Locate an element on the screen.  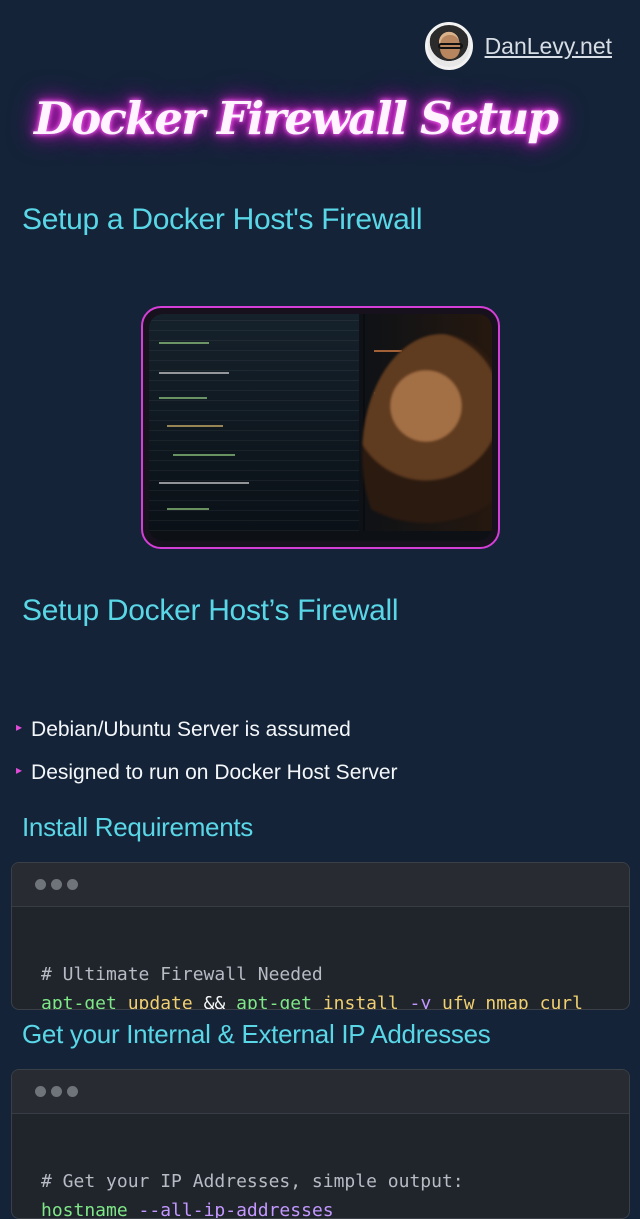
list-item: ▸ Debian/Ubuntu Server is assumed is located at coordinates (207, 729).